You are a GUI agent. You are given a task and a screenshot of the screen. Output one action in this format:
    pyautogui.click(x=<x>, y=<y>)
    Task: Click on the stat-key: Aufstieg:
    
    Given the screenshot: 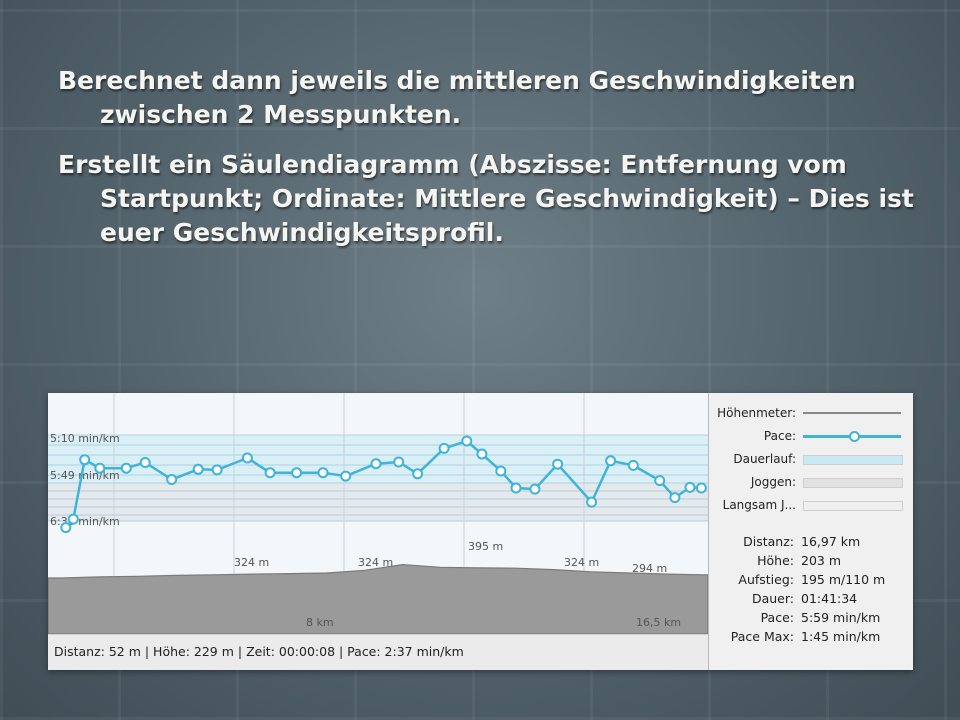 What is the action you would take?
    pyautogui.click(x=766, y=579)
    